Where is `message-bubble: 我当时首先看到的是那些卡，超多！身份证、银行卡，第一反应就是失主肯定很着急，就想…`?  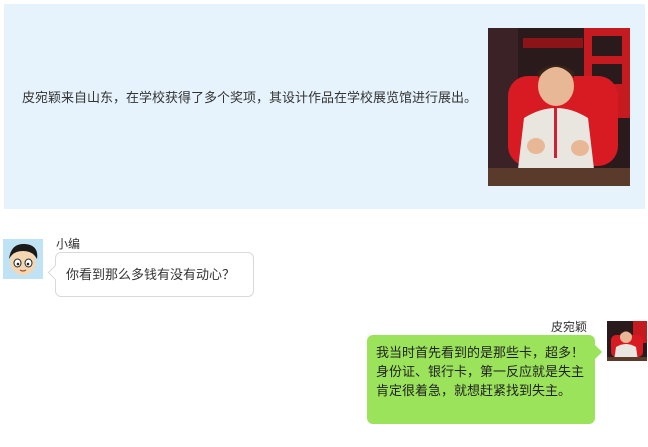
message-bubble: 我当时首先看到的是那些卡，超多！身份证、银行卡，第一反应就是失主肯定很着急，就想… is located at coordinates (481, 379).